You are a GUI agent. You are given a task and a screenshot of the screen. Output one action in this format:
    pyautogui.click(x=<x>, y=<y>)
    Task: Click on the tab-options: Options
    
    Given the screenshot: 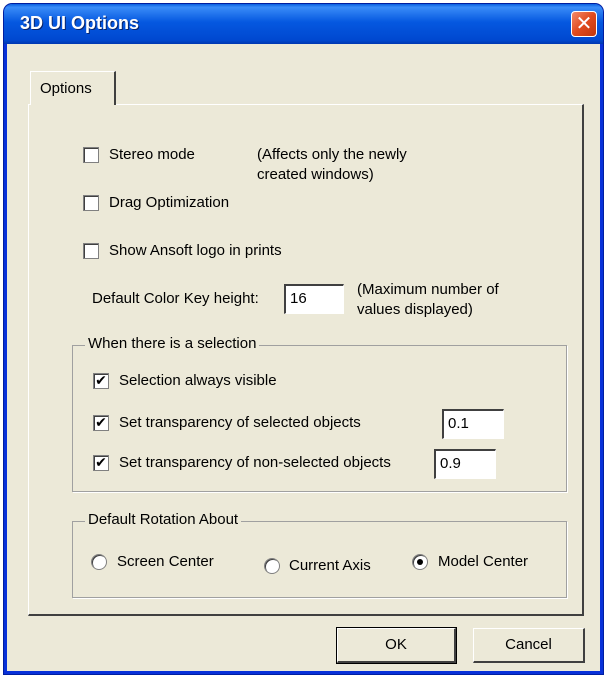 What is the action you would take?
    pyautogui.click(x=73, y=88)
    